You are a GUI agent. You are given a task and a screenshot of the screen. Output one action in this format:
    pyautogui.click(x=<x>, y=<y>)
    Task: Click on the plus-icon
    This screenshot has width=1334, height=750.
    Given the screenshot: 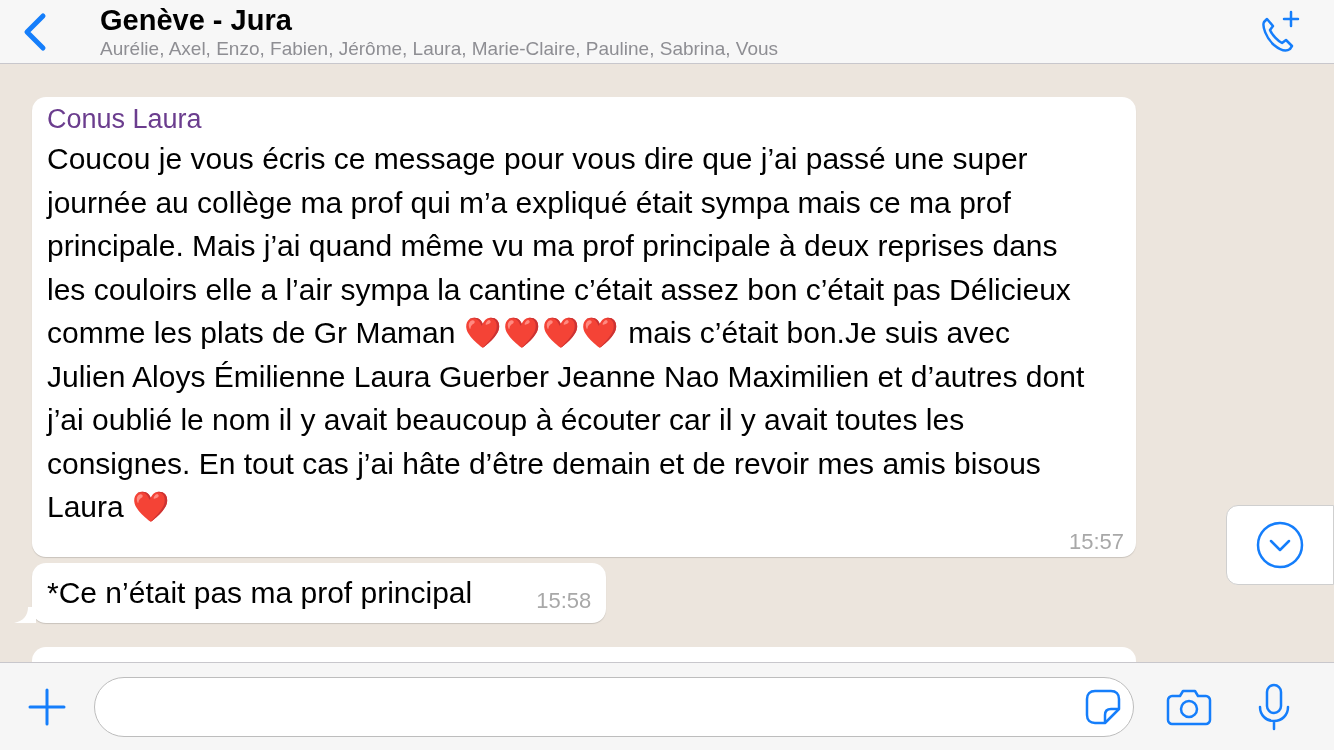 What is the action you would take?
    pyautogui.click(x=47, y=706)
    